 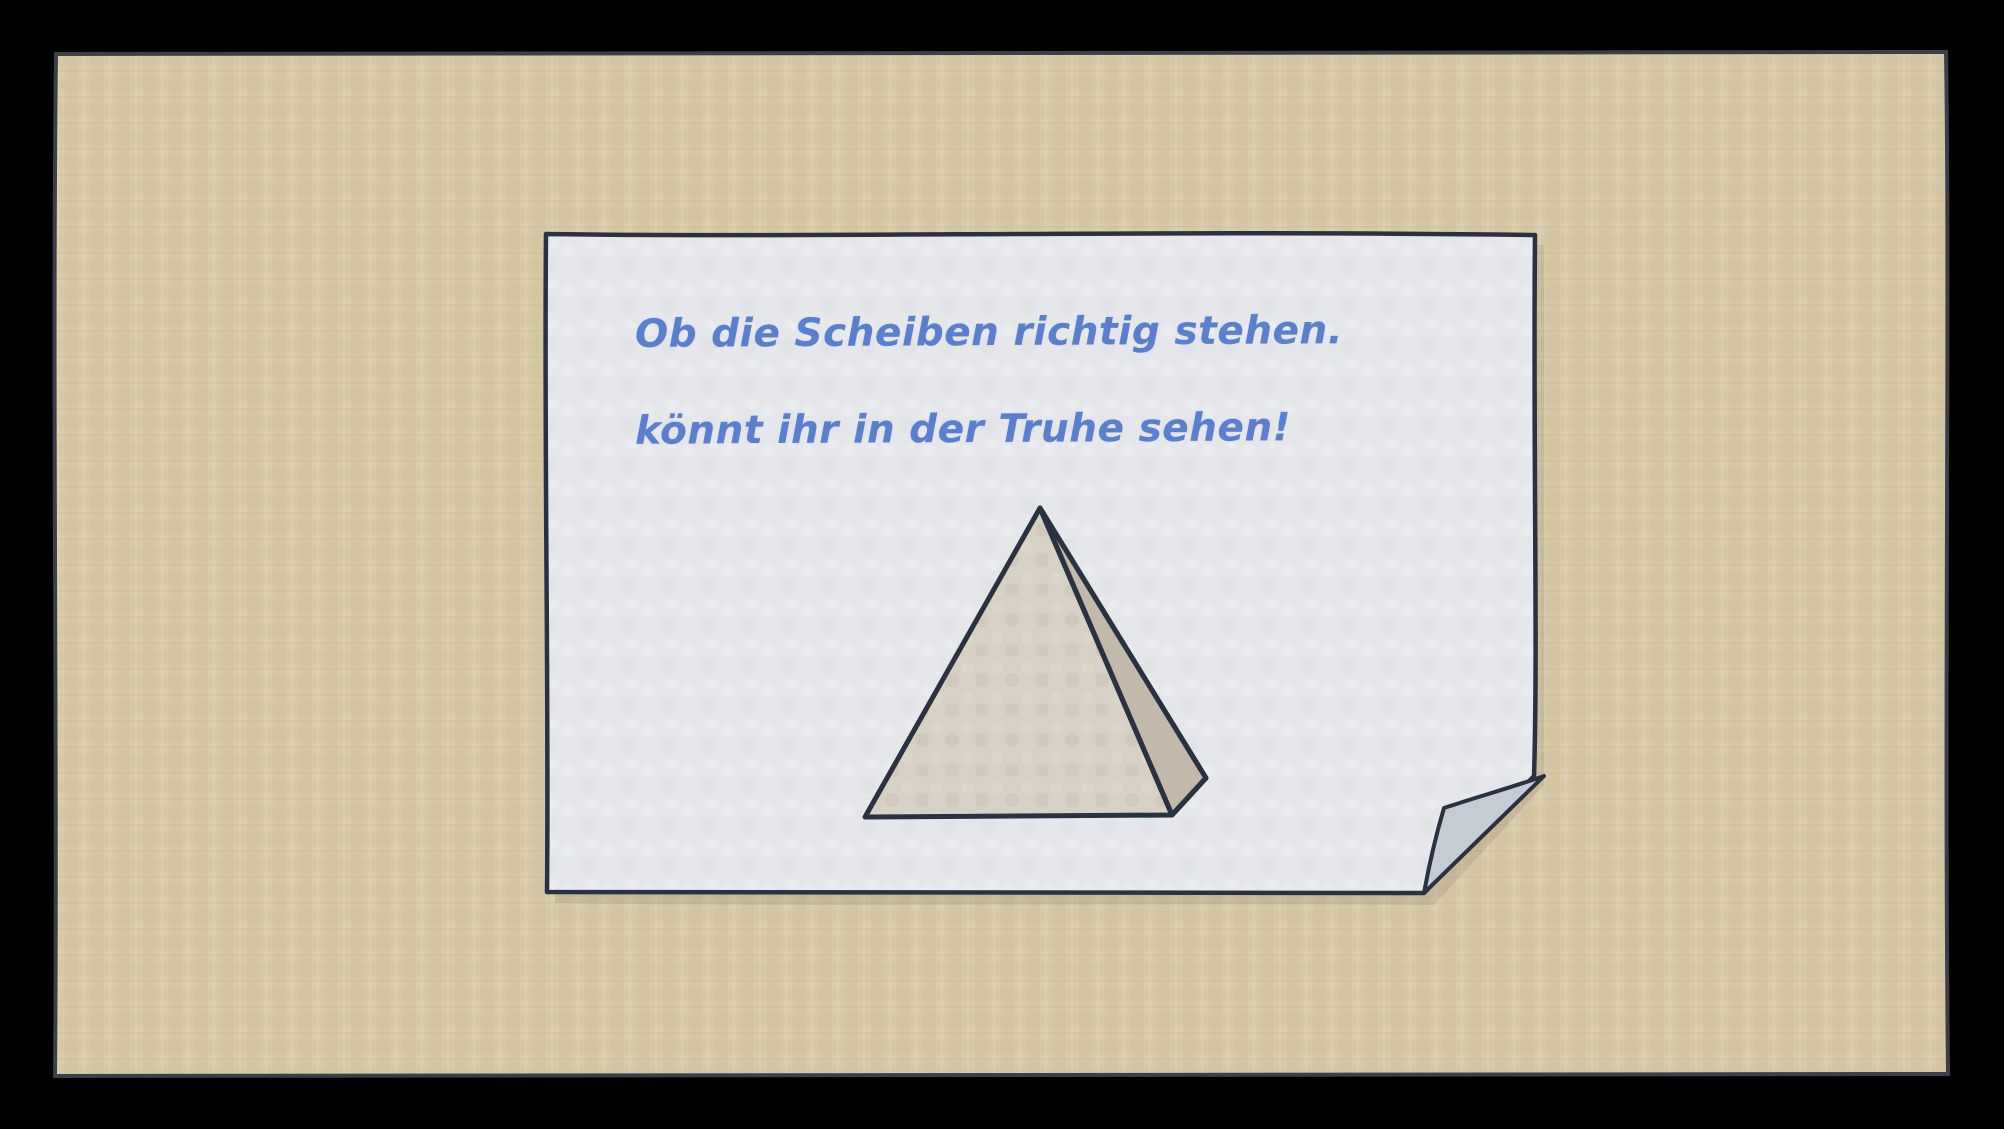 I want to click on note-text-line-1: Ob die Scheiben richtig stehen., so click(x=989, y=332).